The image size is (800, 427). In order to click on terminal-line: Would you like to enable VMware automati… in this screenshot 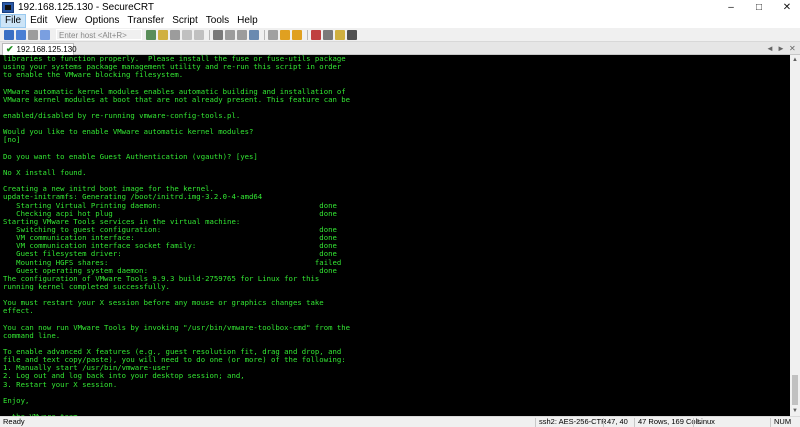, I will do `click(128, 132)`.